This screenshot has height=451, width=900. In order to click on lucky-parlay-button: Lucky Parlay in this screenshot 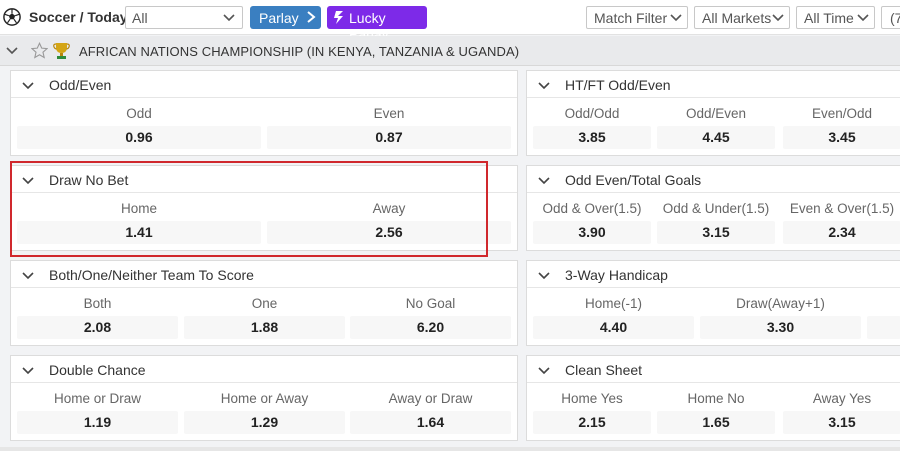, I will do `click(377, 24)`.